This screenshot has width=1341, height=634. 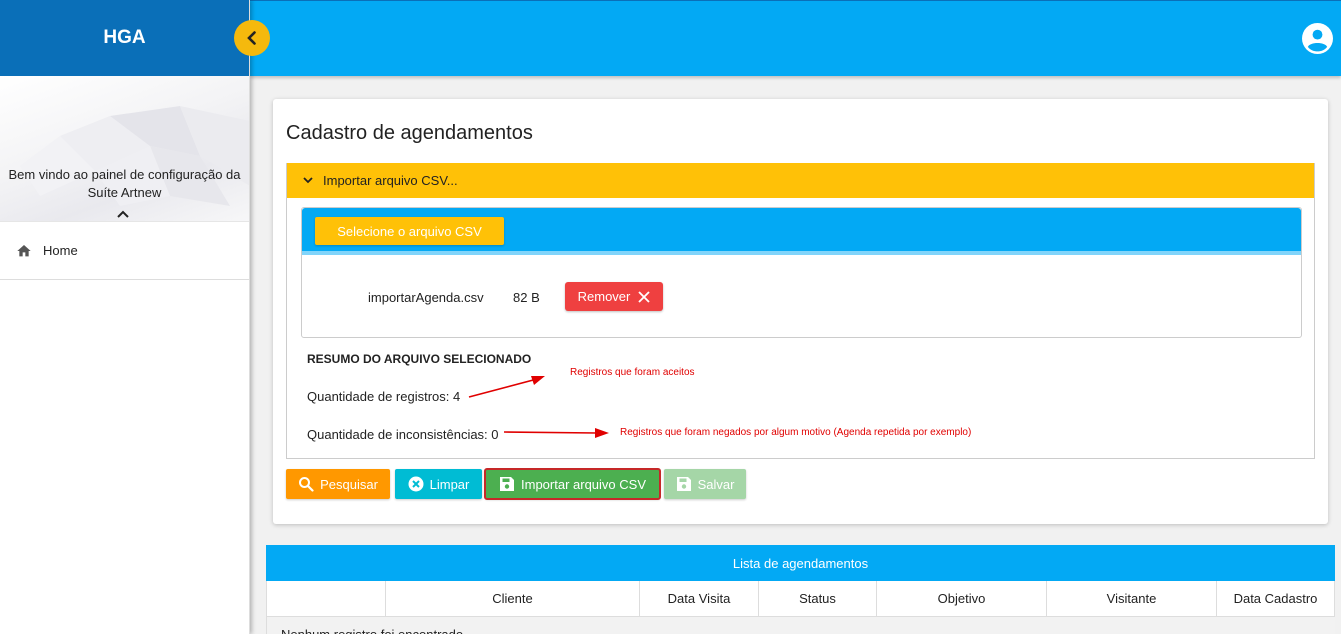 I want to click on home-icon, so click(x=24, y=250).